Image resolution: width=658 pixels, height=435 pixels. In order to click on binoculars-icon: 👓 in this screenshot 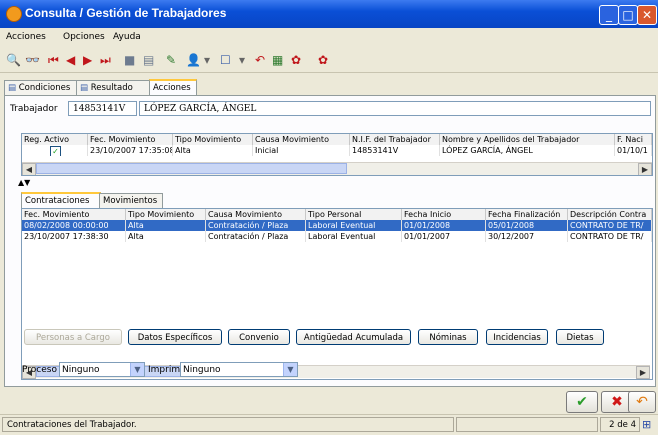, I will do `click(32, 60)`.